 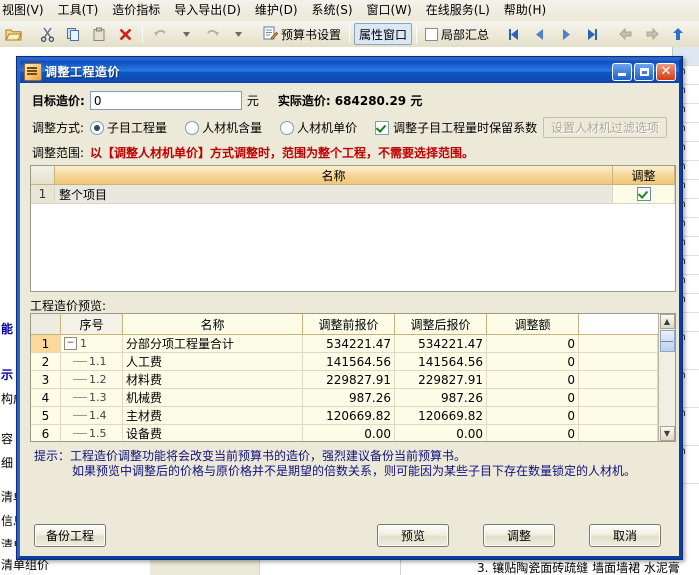 I want to click on open-folder-icon, so click(x=13, y=34).